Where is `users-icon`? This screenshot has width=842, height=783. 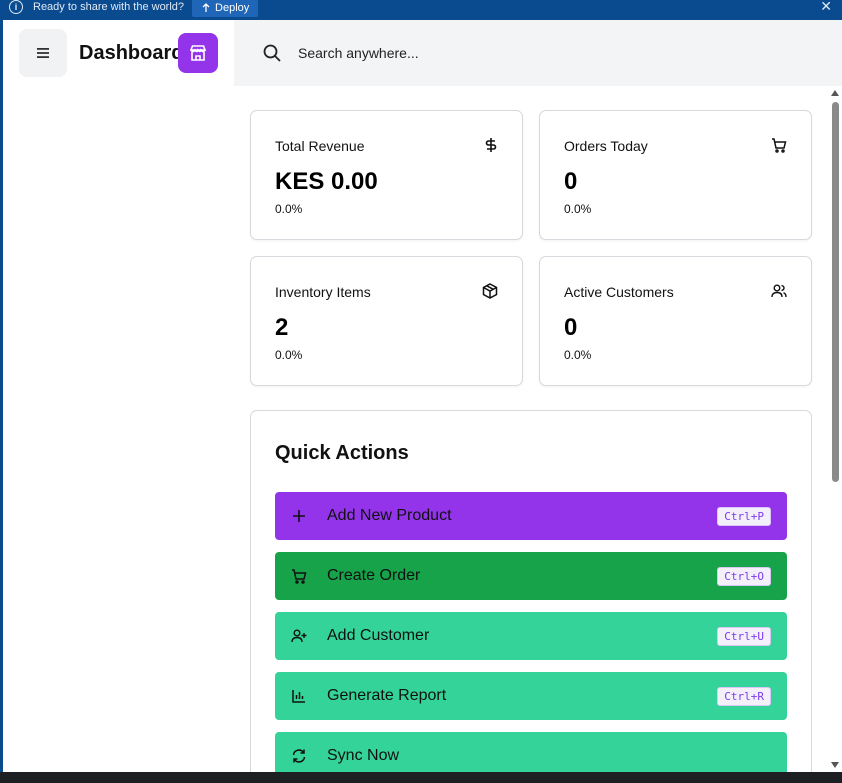
users-icon is located at coordinates (779, 291).